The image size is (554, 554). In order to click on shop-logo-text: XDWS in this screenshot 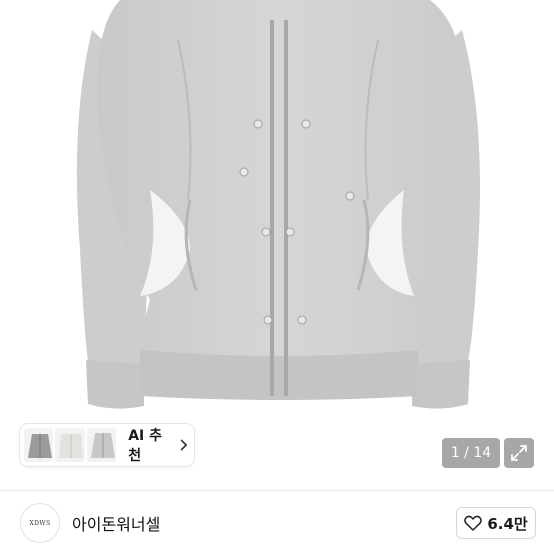, I will do `click(40, 523)`.